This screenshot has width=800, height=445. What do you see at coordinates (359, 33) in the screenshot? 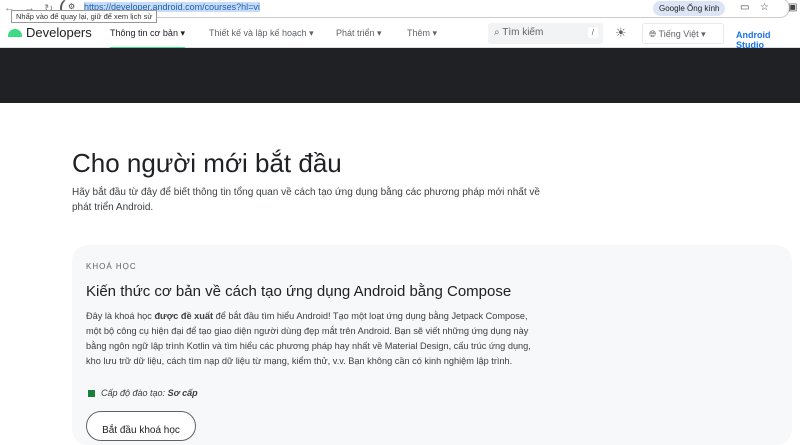
I see `tab-develop: Phát triển ▾` at bounding box center [359, 33].